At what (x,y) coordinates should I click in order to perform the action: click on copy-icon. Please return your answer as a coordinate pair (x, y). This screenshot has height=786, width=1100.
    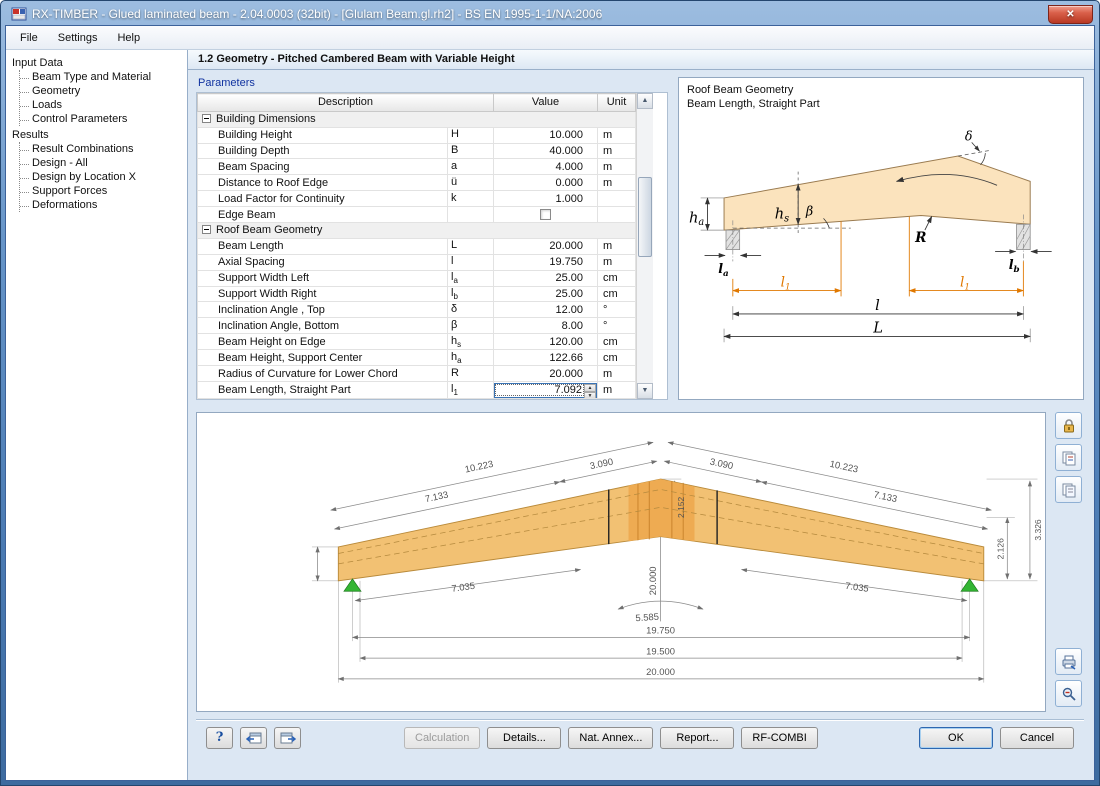
    Looking at the image, I should click on (1068, 458).